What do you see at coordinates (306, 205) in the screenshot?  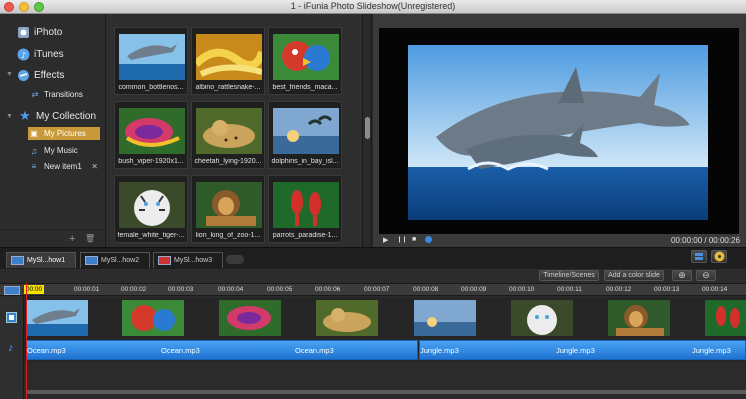 I see `parrots-thumbnail` at bounding box center [306, 205].